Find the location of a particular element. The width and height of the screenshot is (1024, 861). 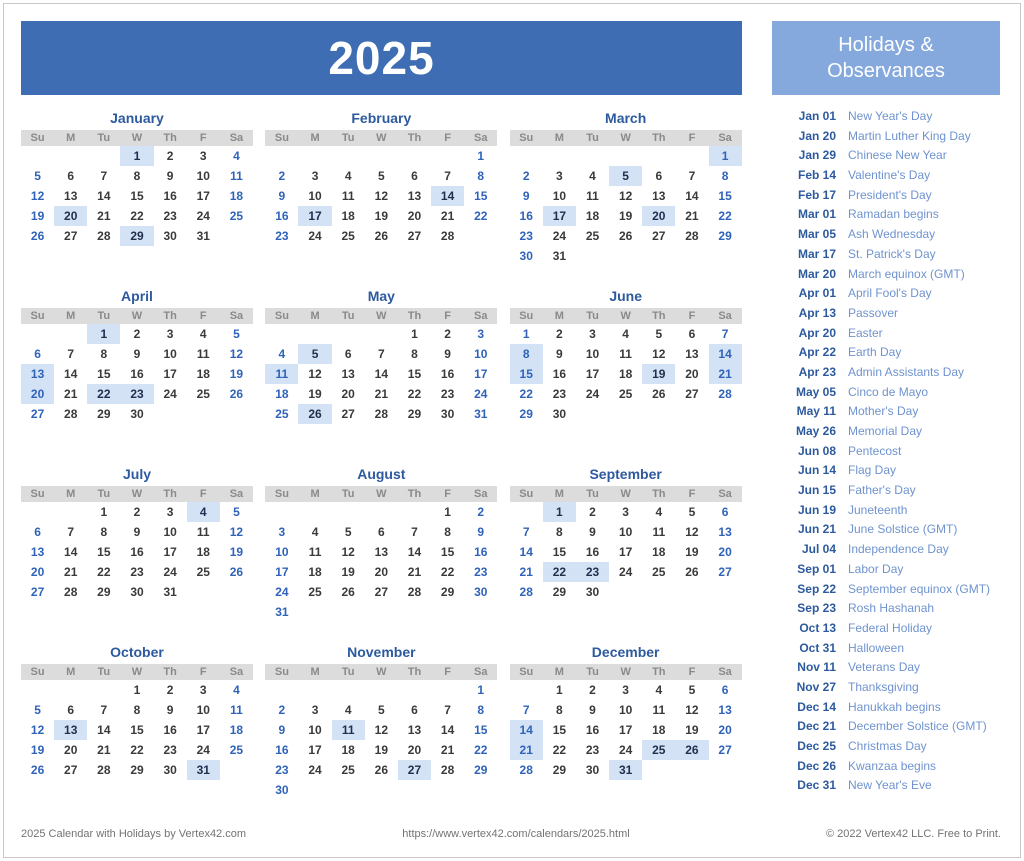

holiday-list-item: Apr 20 Easter is located at coordinates (892, 336).